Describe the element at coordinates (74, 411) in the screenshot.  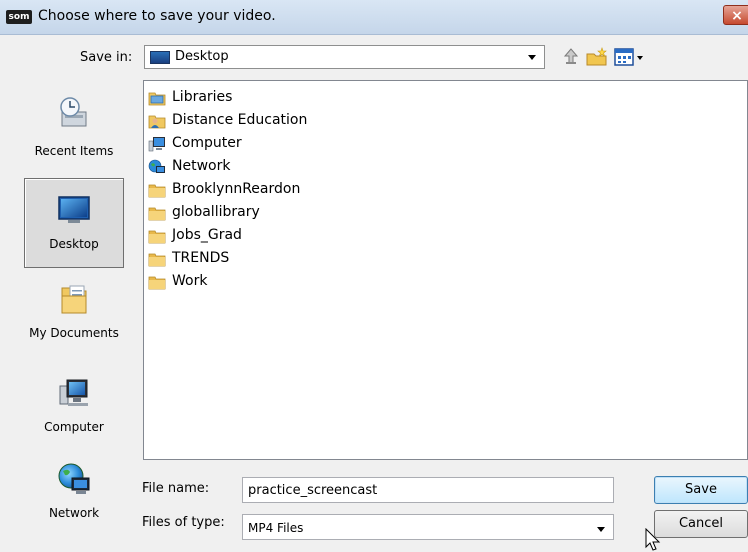
I see `place-computer: Computer` at that location.